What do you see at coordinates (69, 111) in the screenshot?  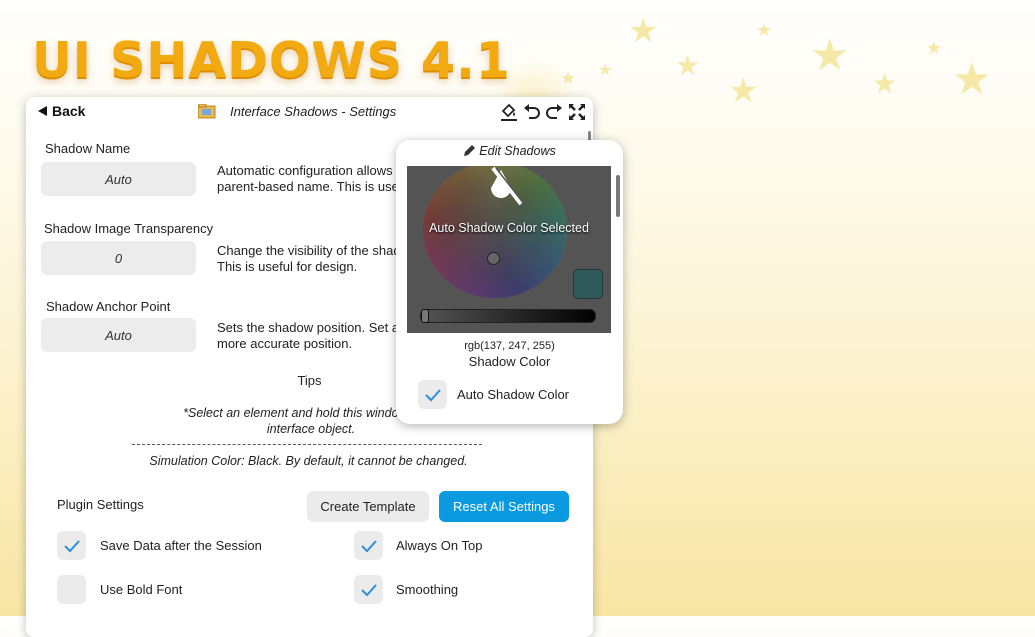 I see `back-label: Back` at bounding box center [69, 111].